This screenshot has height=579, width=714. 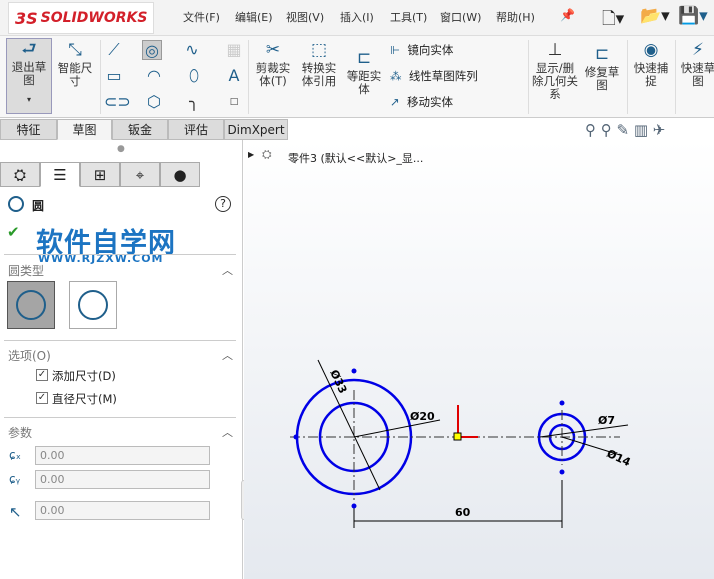 What do you see at coordinates (463, 512) in the screenshot?
I see `dim-label-60: 60` at bounding box center [463, 512].